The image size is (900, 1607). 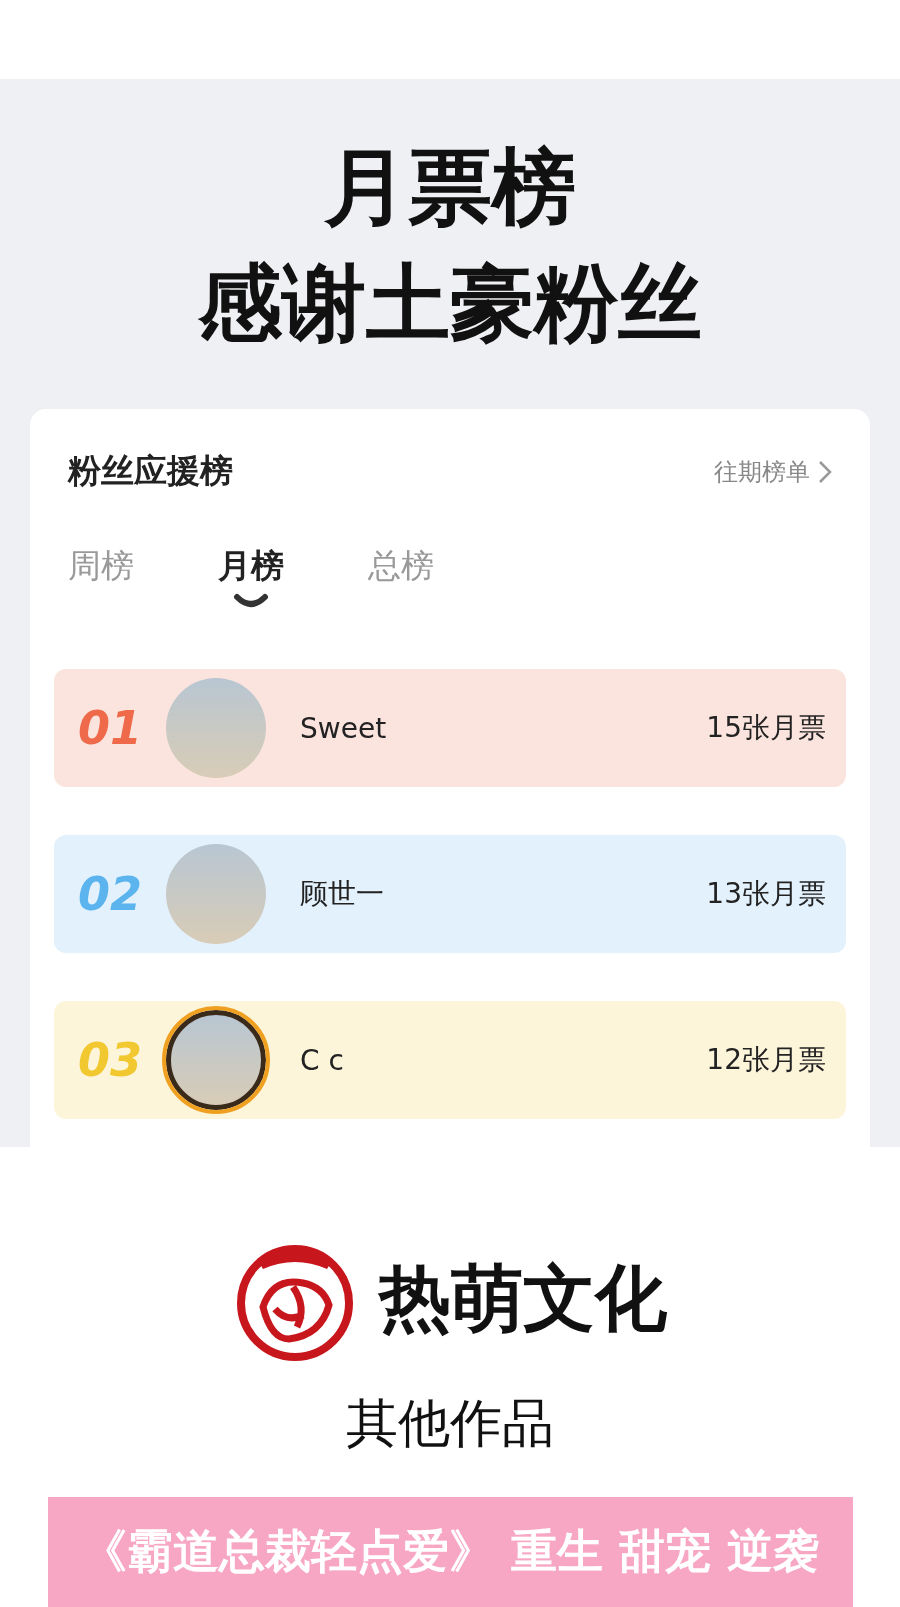 I want to click on vote-count: 12张月票, so click(x=766, y=1060).